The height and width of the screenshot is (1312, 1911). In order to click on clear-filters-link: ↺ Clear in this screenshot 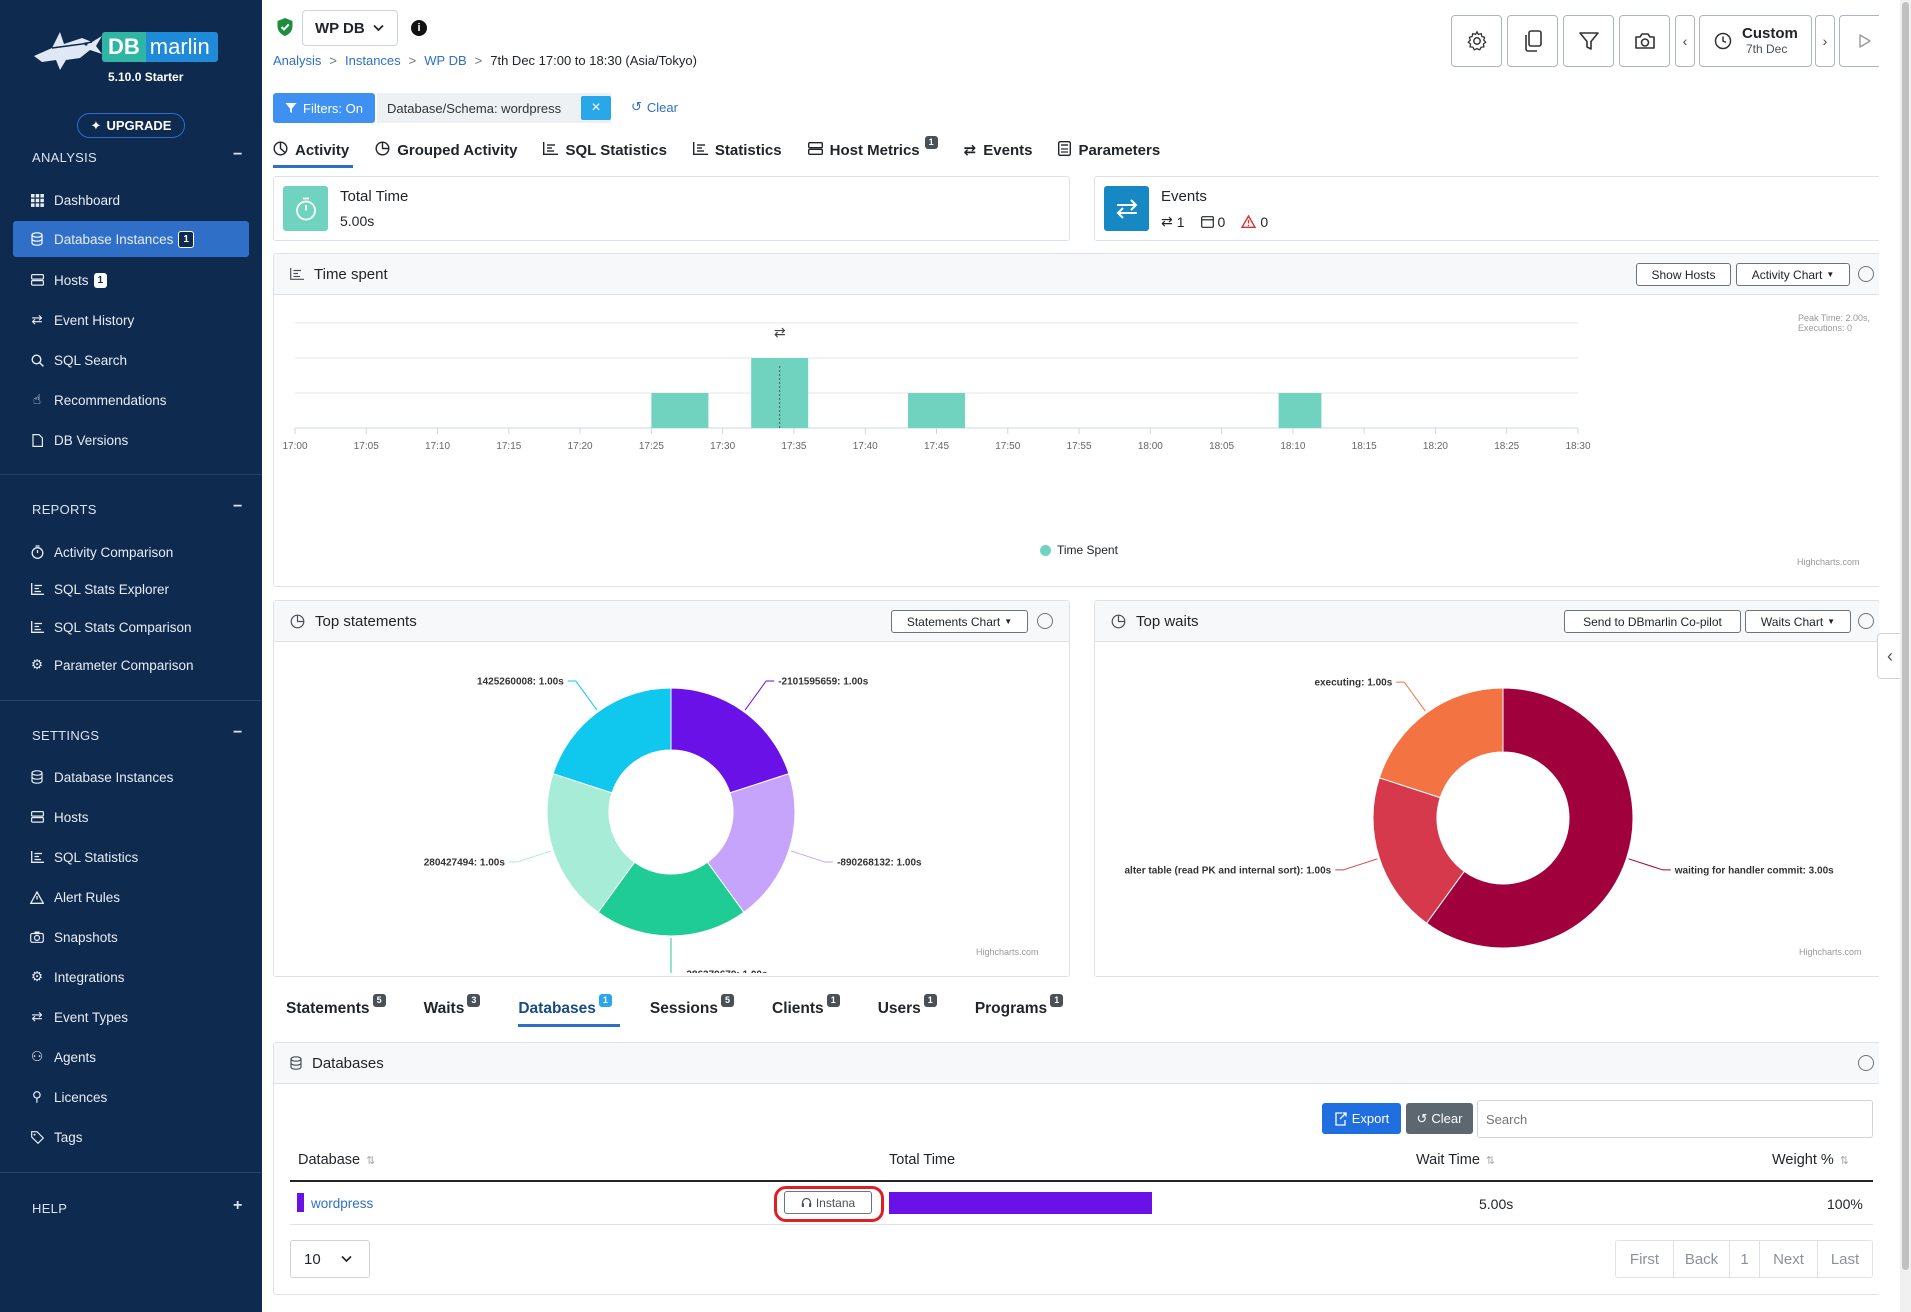, I will do `click(654, 107)`.